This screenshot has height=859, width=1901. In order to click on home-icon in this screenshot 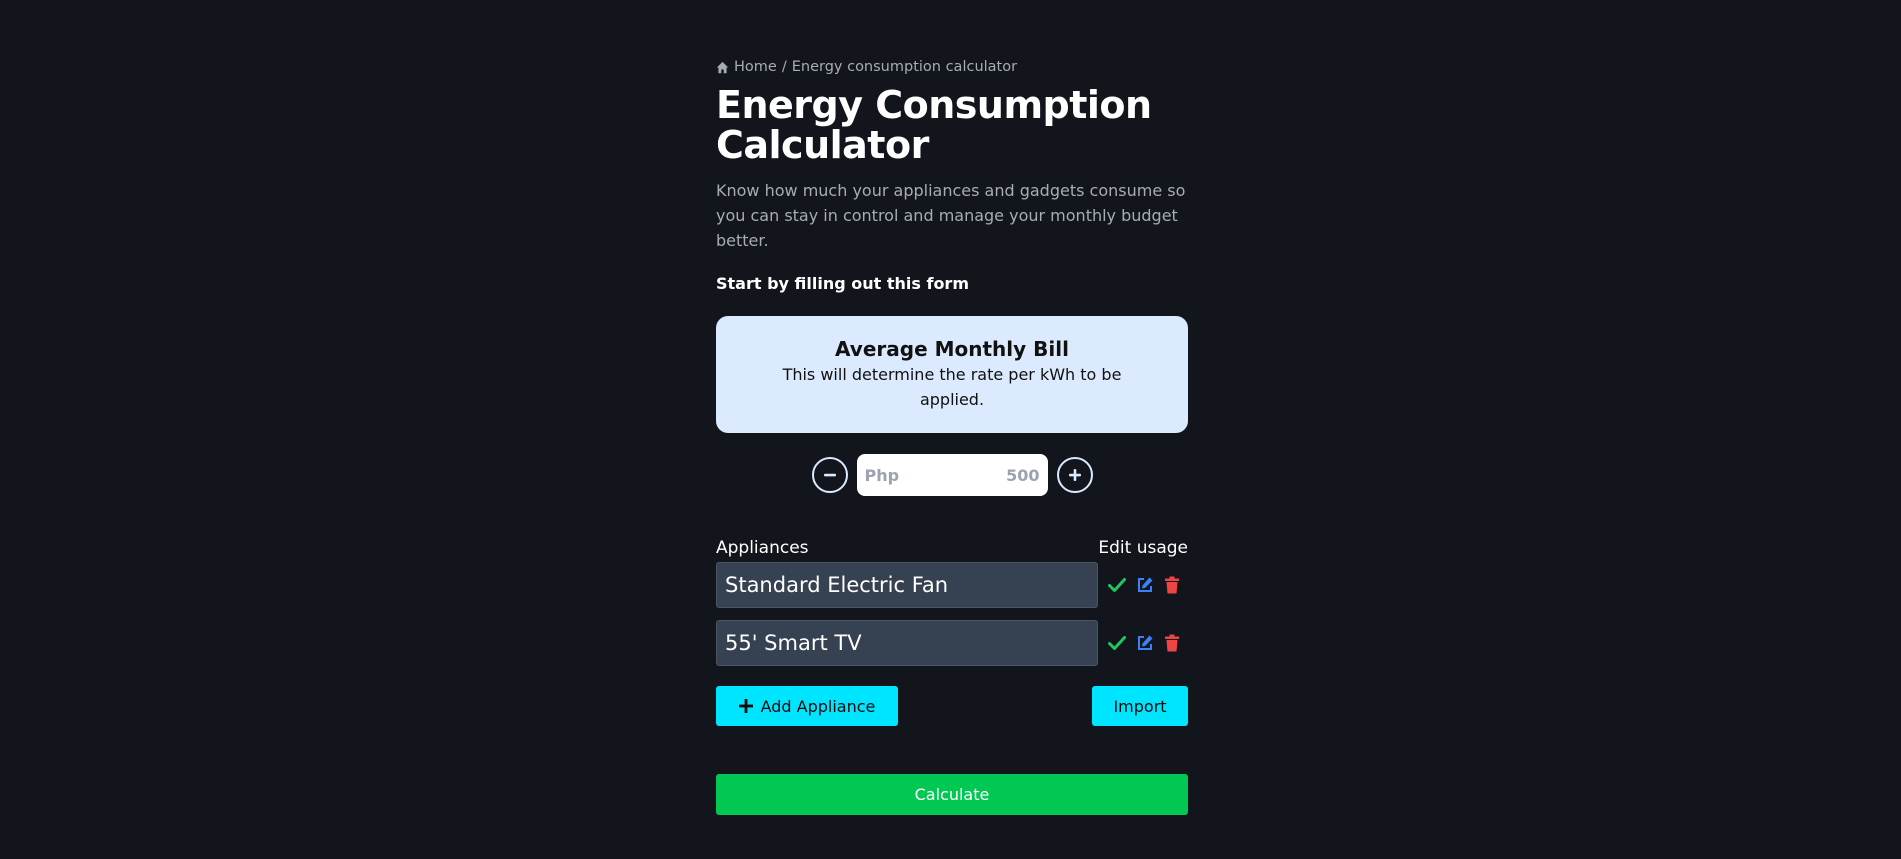, I will do `click(722, 67)`.